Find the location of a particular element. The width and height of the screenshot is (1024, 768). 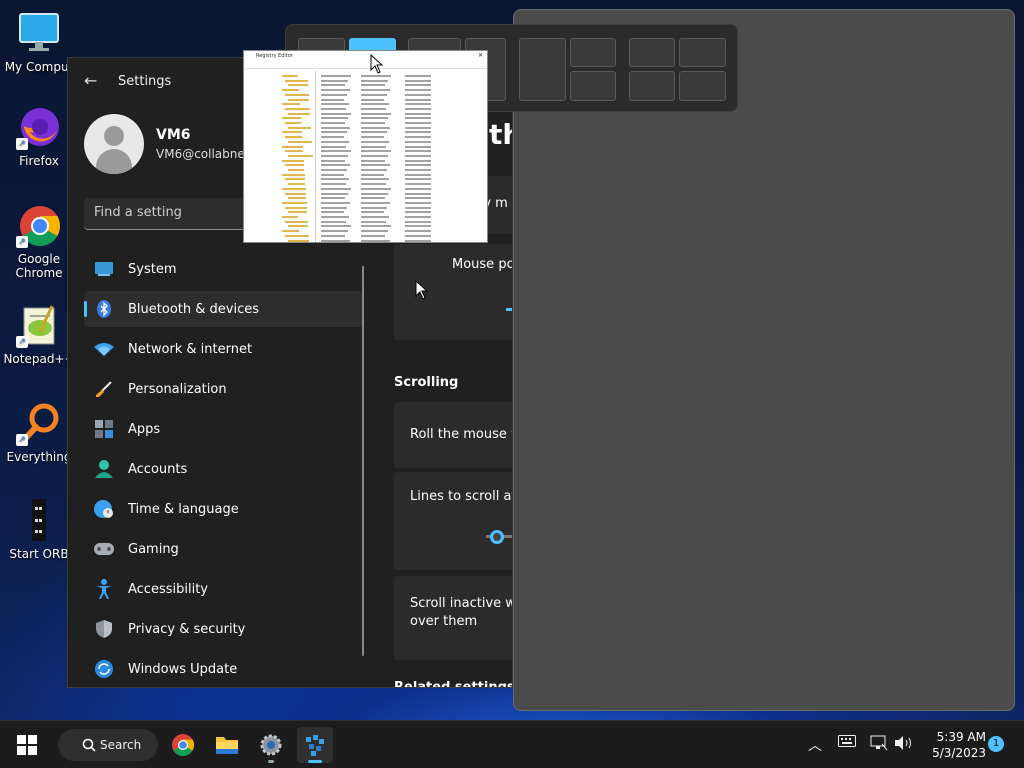

taskbar-registry-editor is located at coordinates (315, 745).